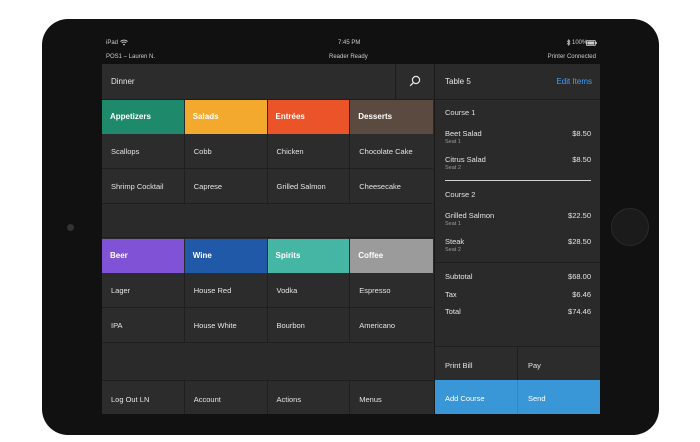 Image resolution: width=700 pixels, height=442 pixels. I want to click on category-entrees: Entrées, so click(309, 117).